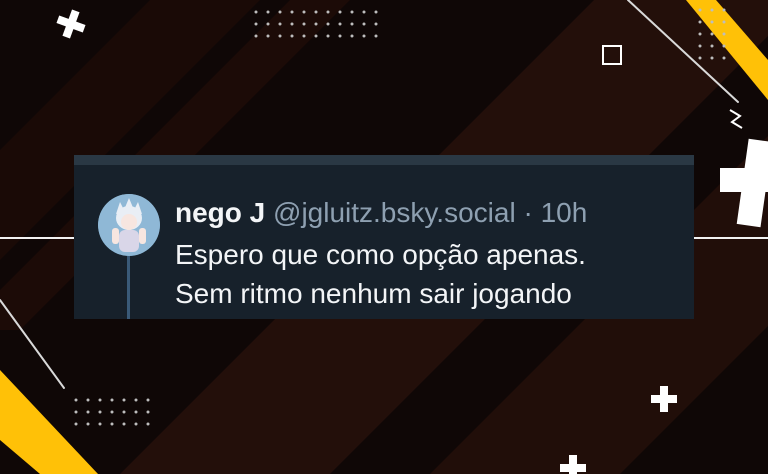 The width and height of the screenshot is (768, 474). I want to click on avatar, so click(129, 225).